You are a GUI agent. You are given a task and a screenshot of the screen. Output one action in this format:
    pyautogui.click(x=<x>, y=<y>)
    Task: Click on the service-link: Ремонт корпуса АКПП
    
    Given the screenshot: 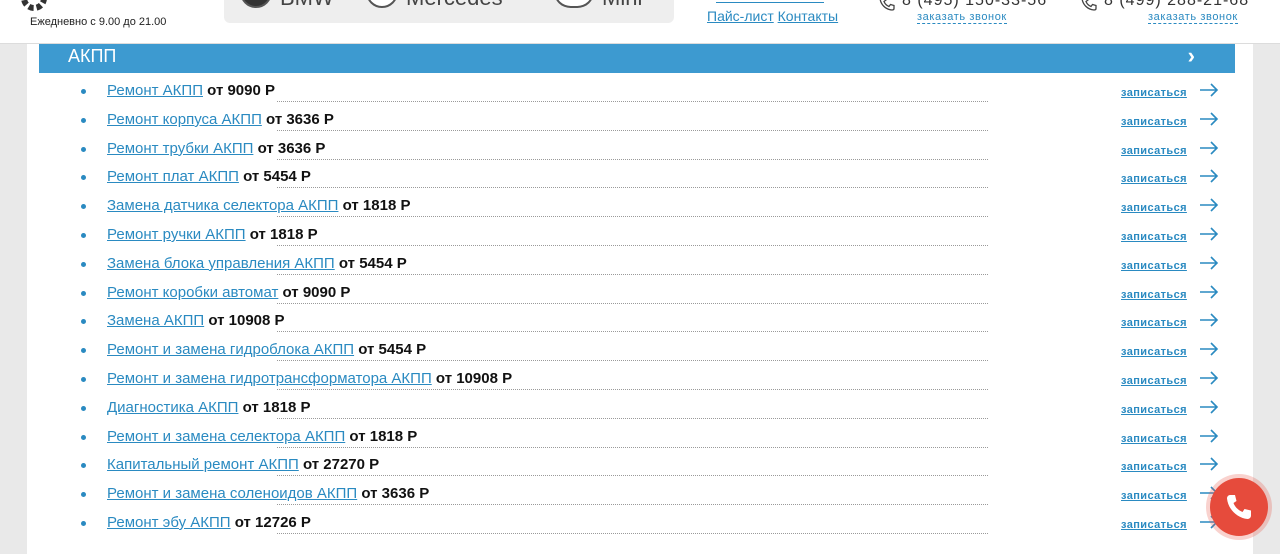 What is the action you would take?
    pyautogui.click(x=184, y=119)
    